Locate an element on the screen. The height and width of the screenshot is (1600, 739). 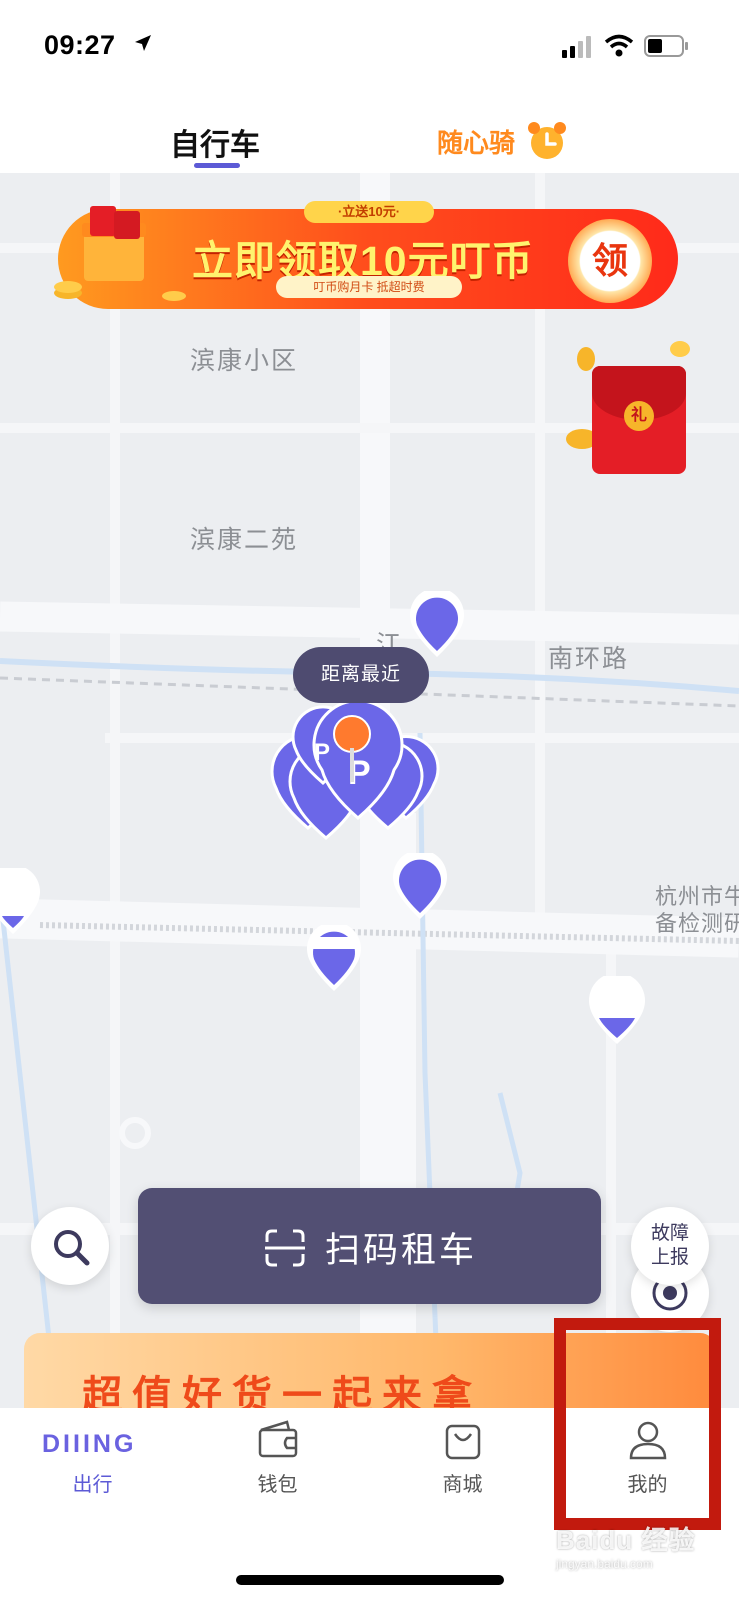
map-label-binkang-xiaoqu: 滨康小区 is located at coordinates (244, 361).